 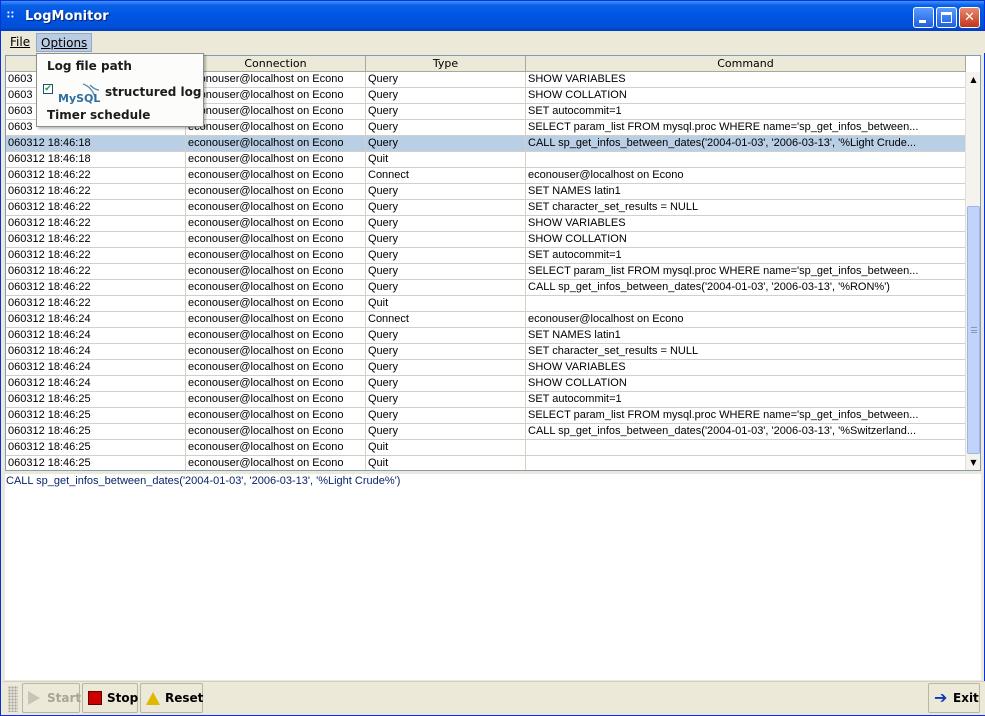 I want to click on maximize-button, so click(x=946, y=17).